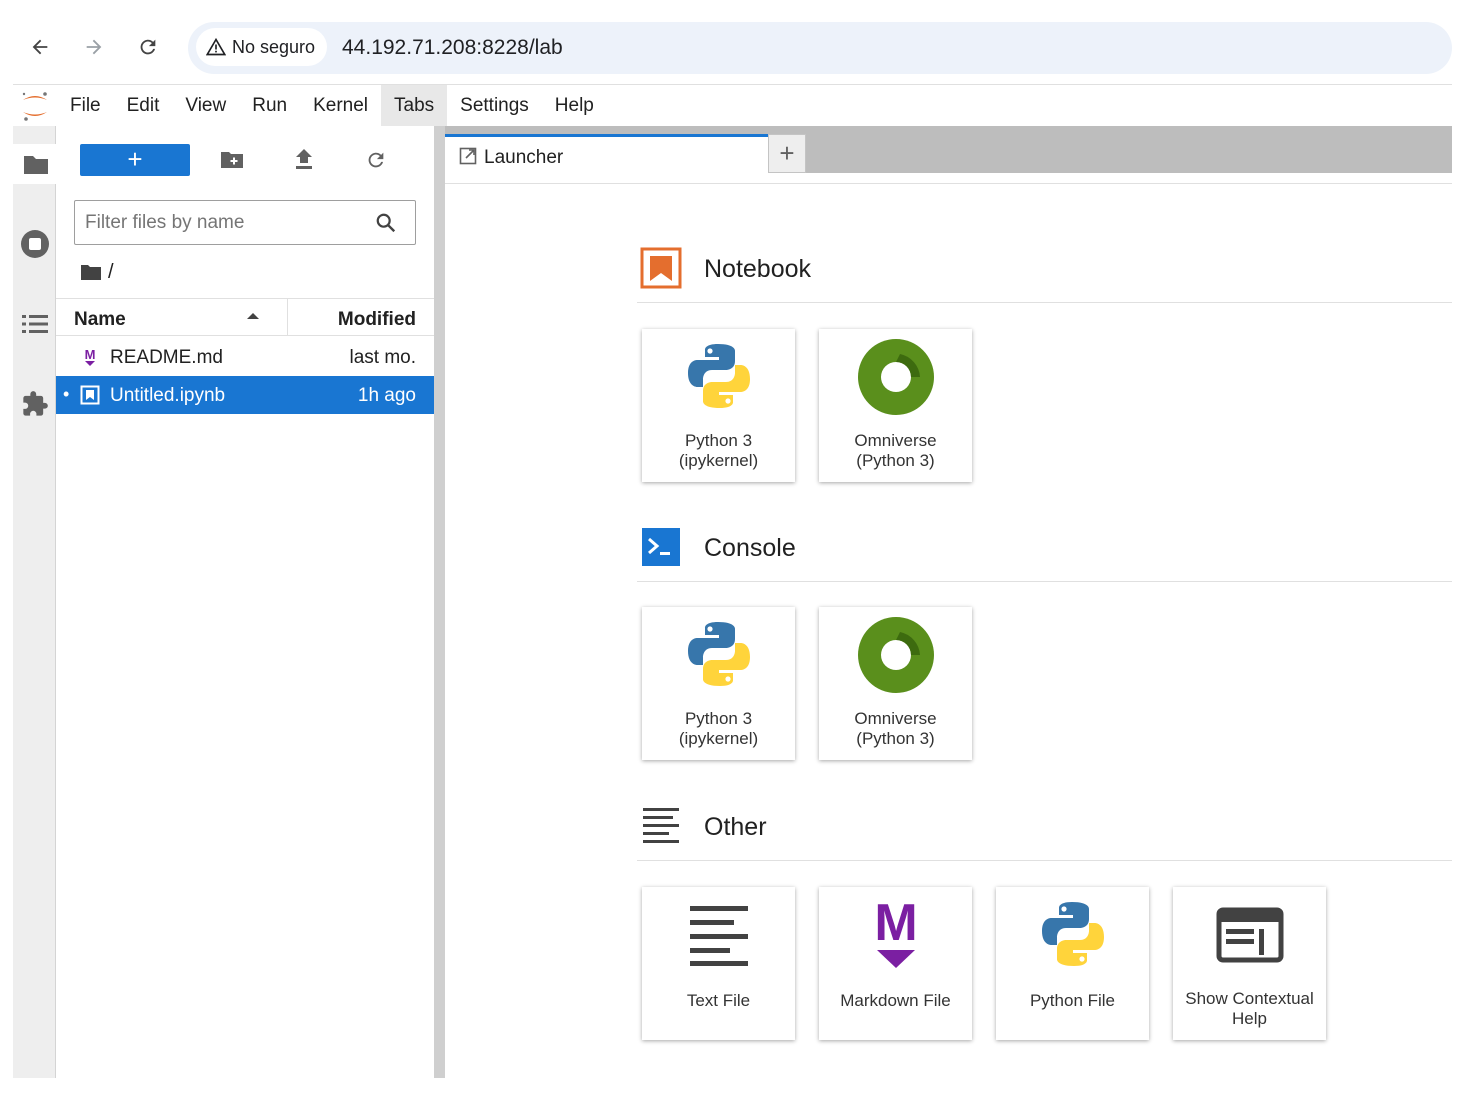 The image size is (1470, 1108). I want to click on refresh-button, so click(376, 160).